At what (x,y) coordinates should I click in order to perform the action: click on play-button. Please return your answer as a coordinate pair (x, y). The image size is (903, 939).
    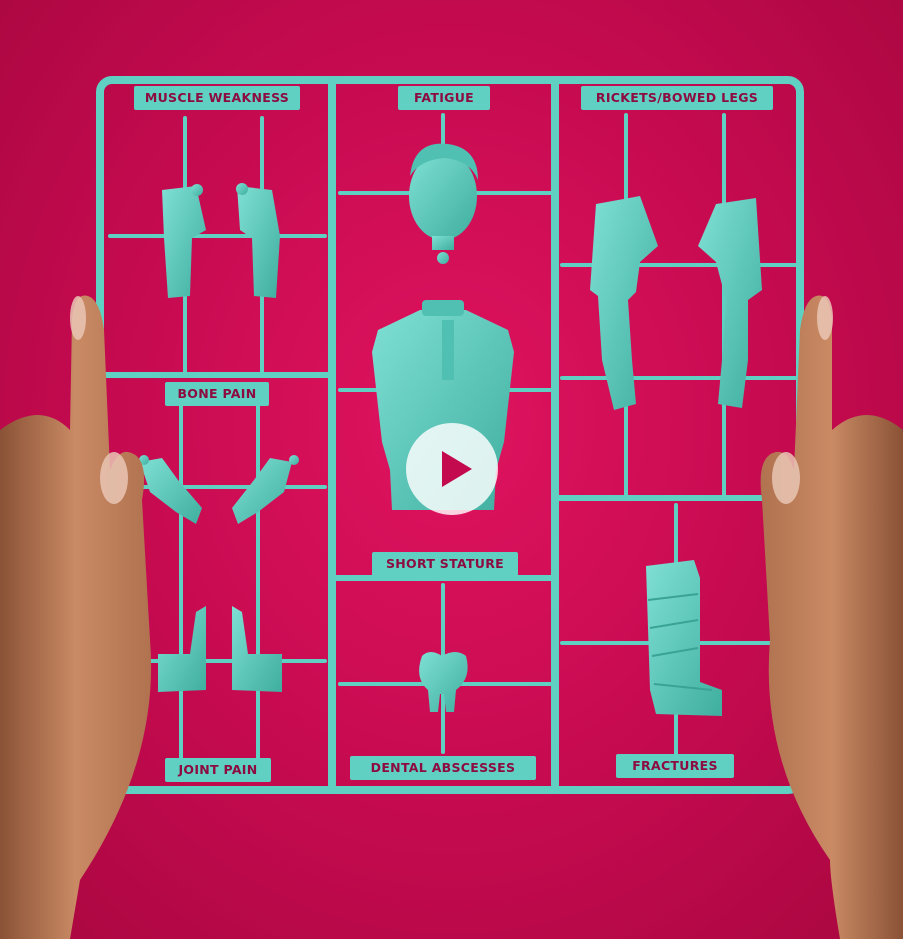
    Looking at the image, I should click on (452, 469).